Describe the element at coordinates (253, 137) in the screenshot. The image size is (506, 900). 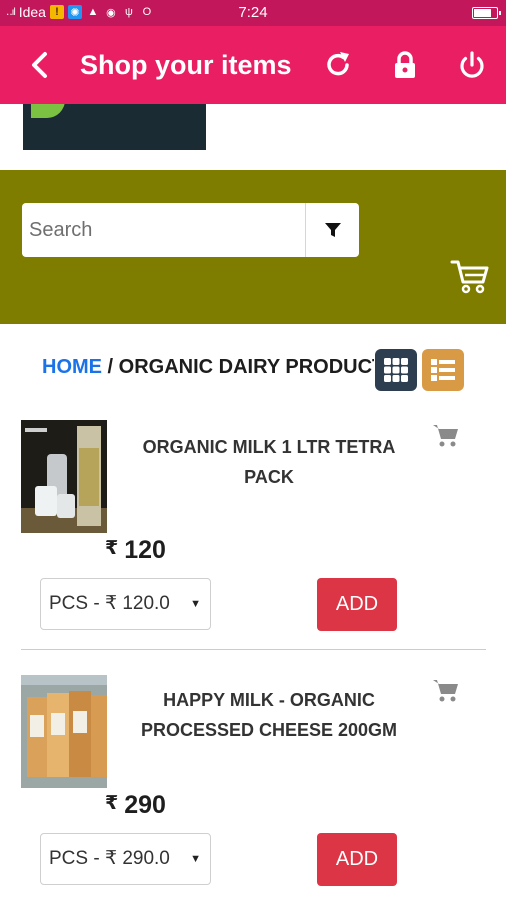
I see `store-banner` at that location.